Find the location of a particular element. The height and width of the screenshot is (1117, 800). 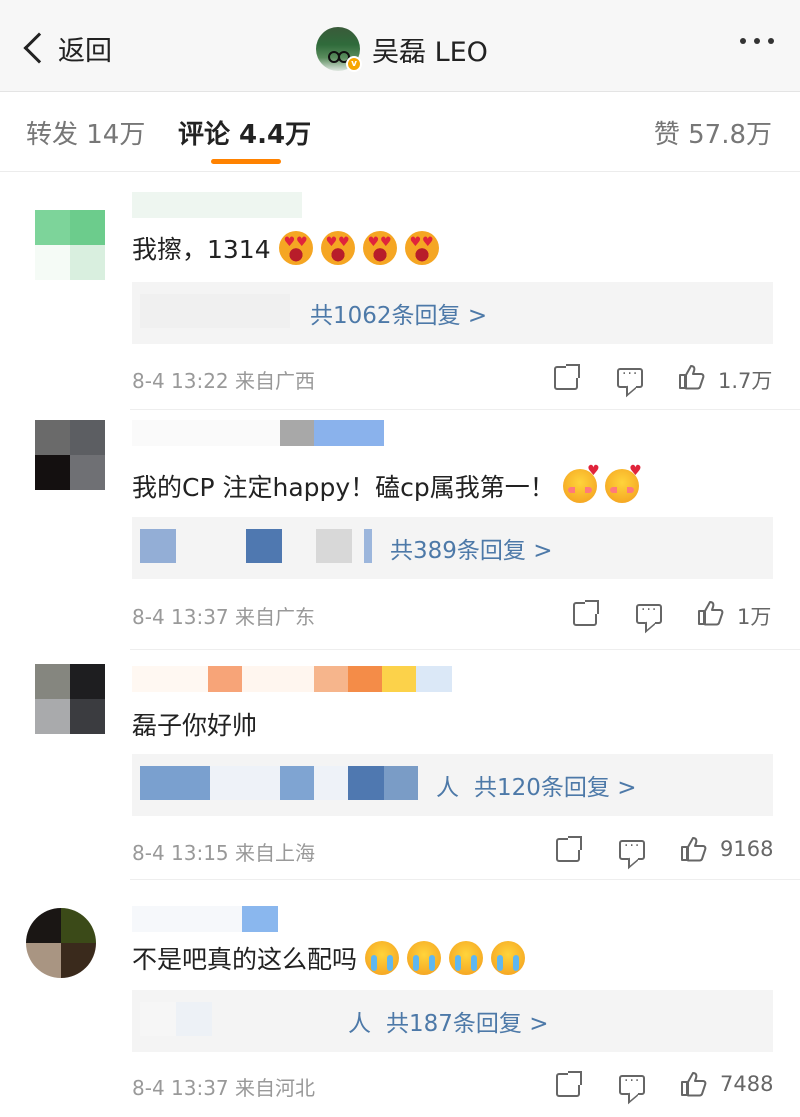

like-count: 1万 is located at coordinates (754, 617).